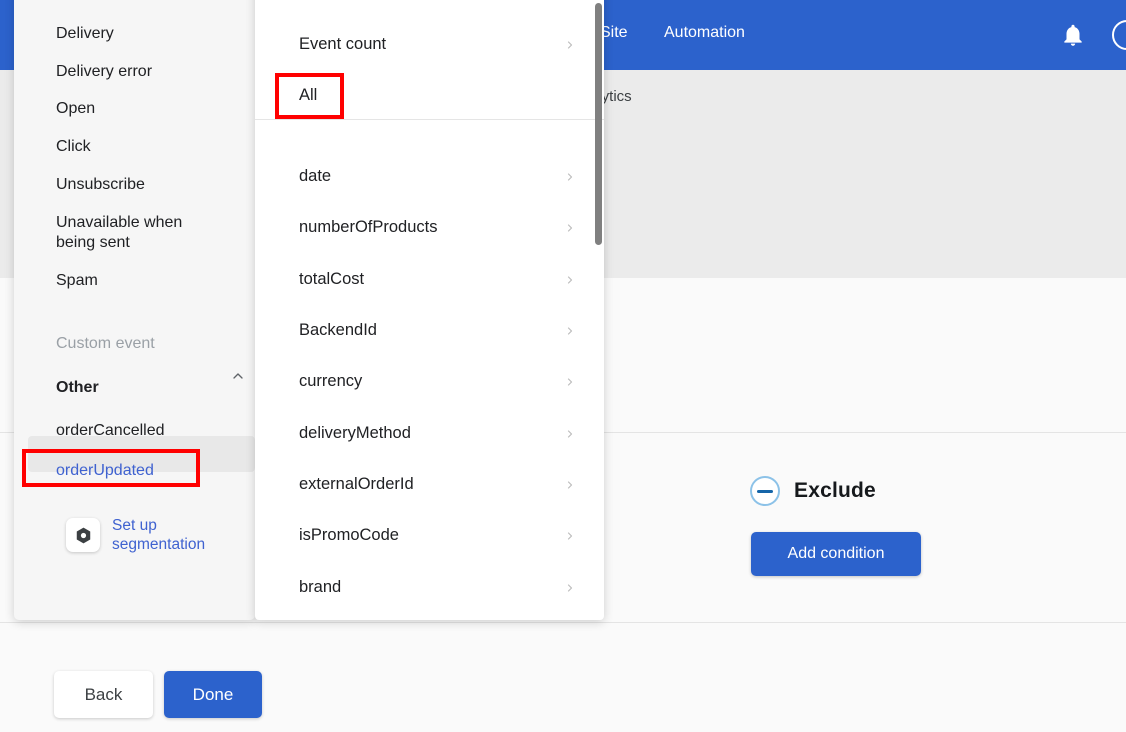 This screenshot has width=1126, height=732. I want to click on avatar, so click(1119, 35).